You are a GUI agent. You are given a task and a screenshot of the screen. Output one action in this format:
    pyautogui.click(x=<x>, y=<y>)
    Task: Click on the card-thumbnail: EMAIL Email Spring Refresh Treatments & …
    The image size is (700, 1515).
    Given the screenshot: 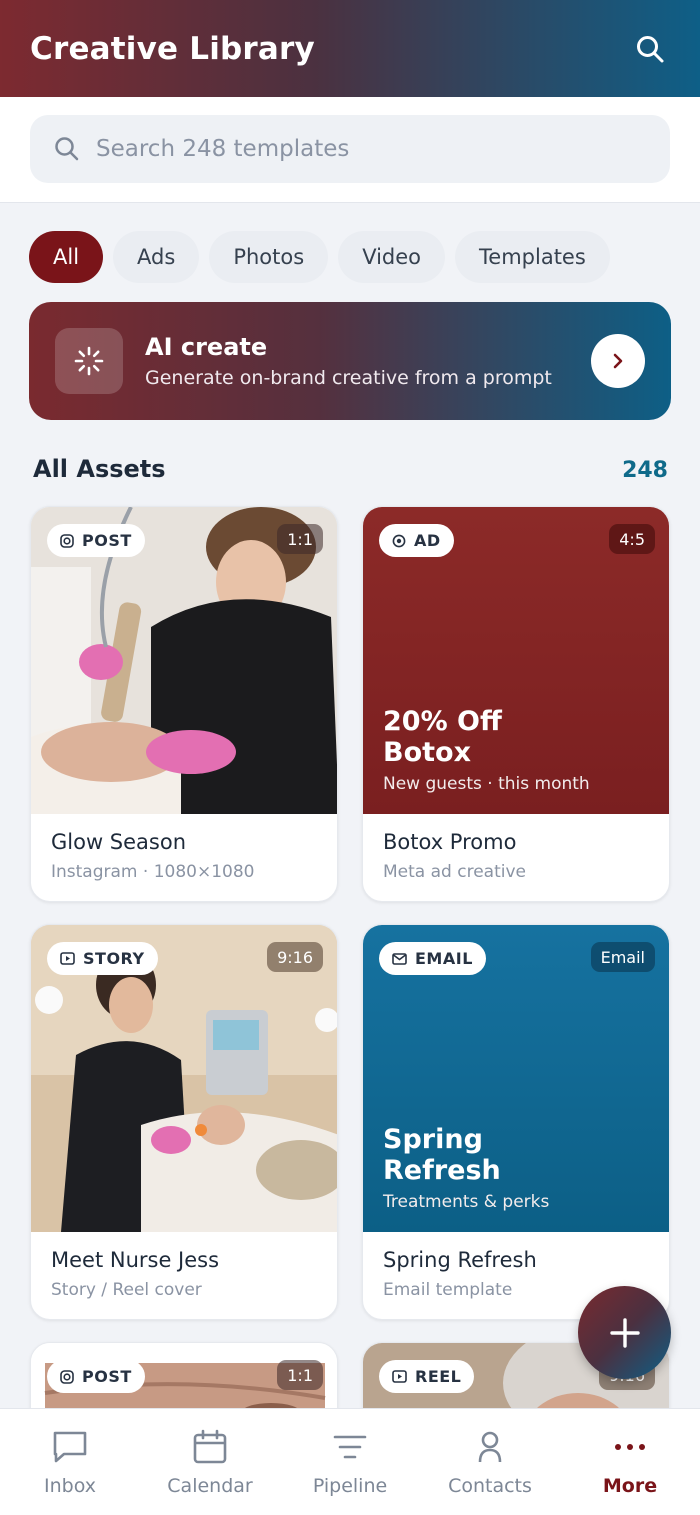 What is the action you would take?
    pyautogui.click(x=516, y=1078)
    